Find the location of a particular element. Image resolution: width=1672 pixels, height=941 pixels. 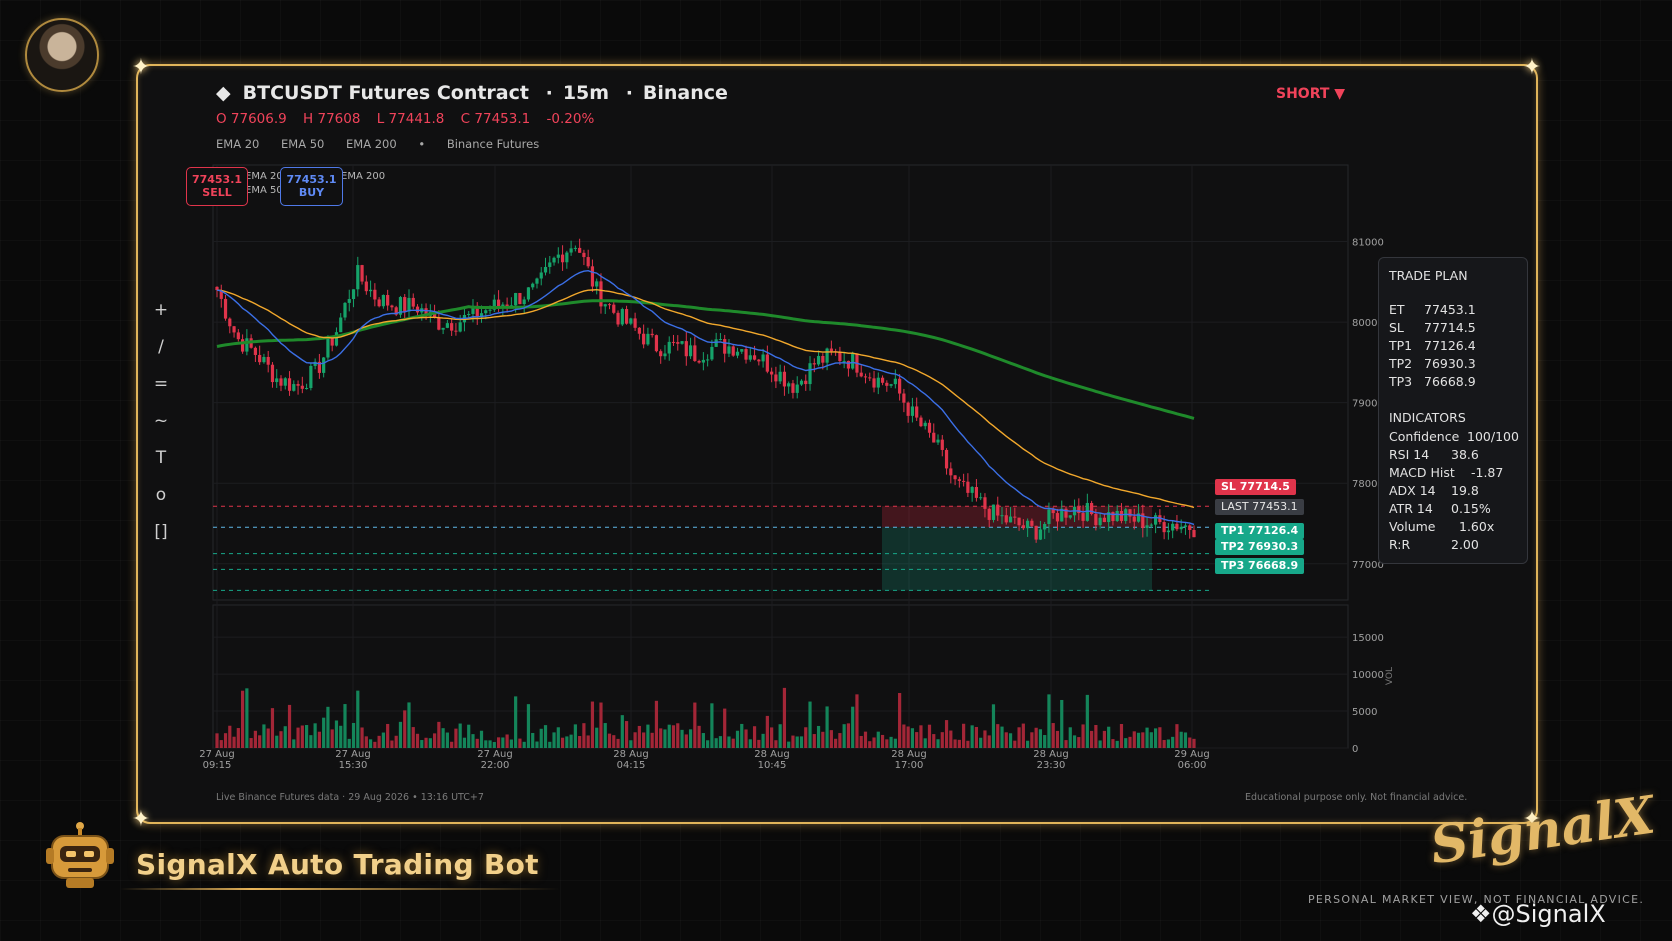

plan-value-et: 77453.1 is located at coordinates (1450, 309).